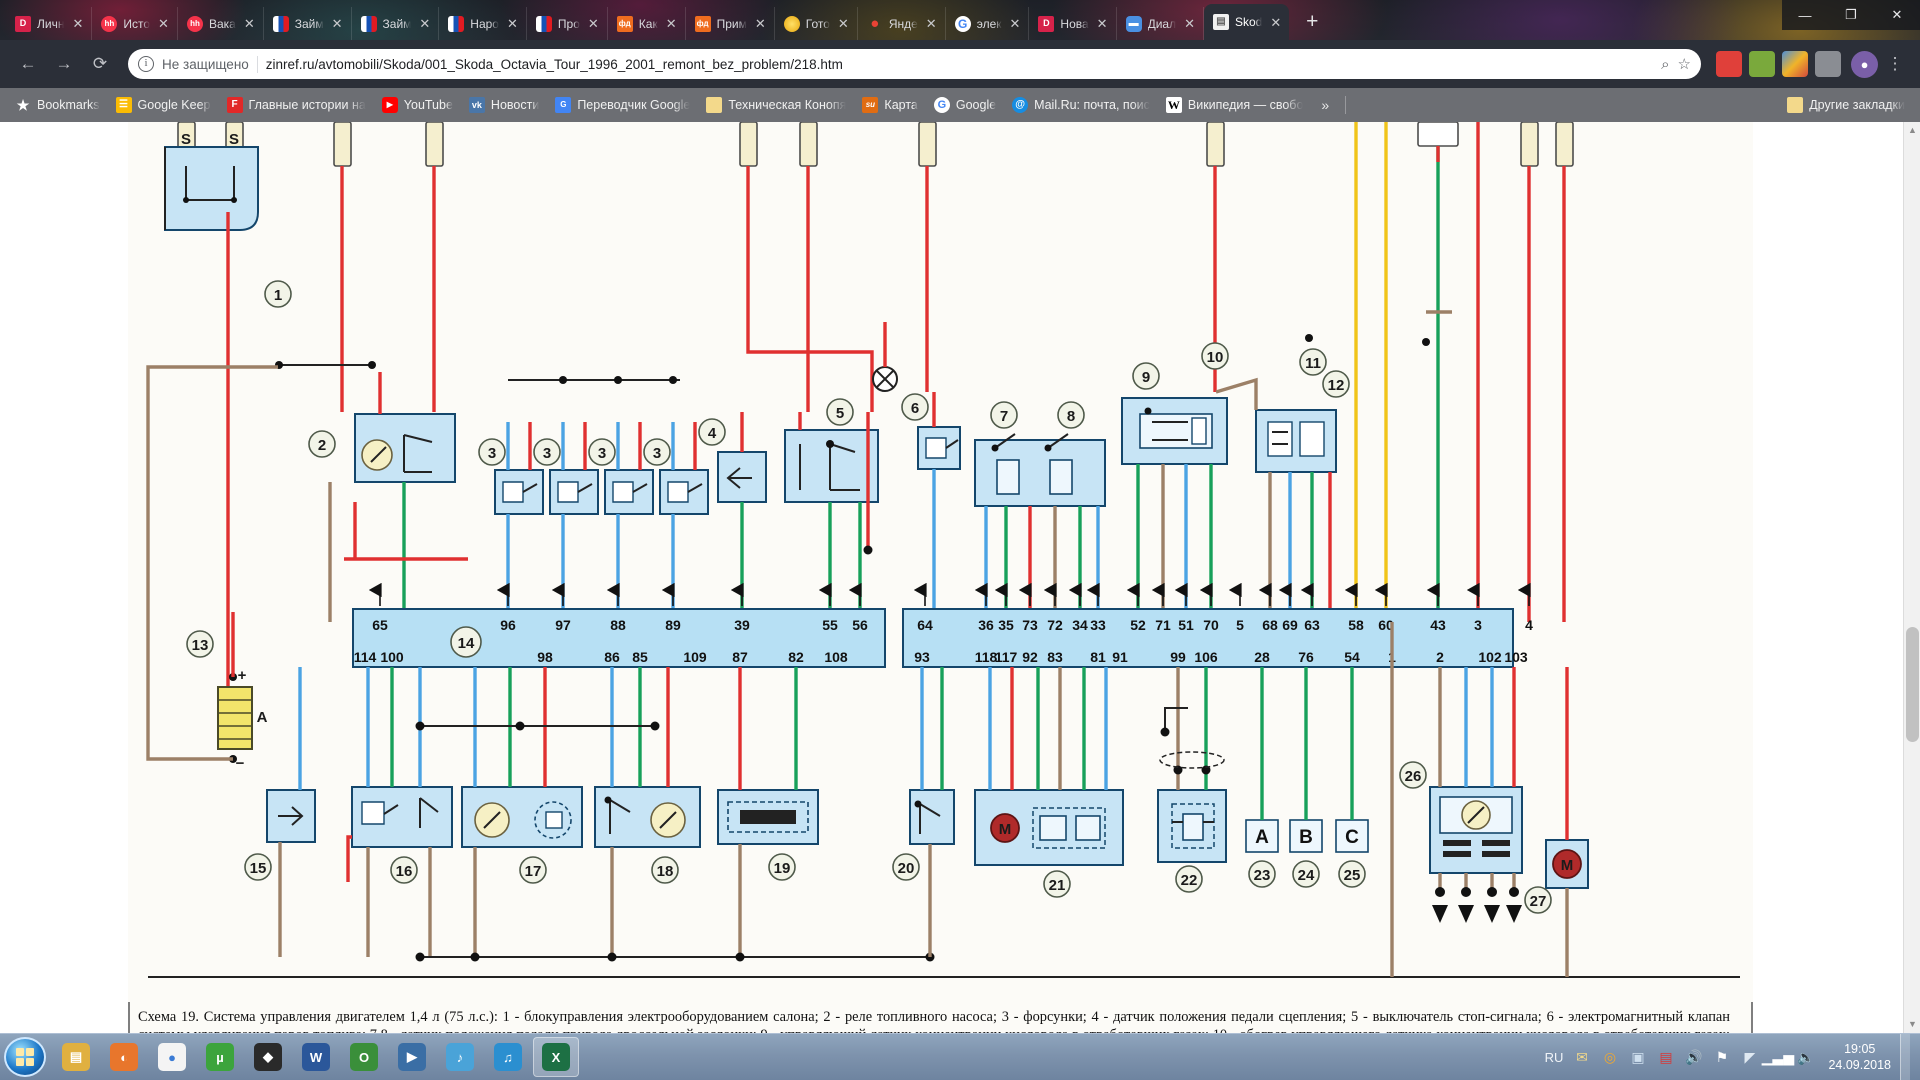 Image resolution: width=1920 pixels, height=1080 pixels. Describe the element at coordinates (1071, 416) in the screenshot. I see `svg-text: 8` at that location.